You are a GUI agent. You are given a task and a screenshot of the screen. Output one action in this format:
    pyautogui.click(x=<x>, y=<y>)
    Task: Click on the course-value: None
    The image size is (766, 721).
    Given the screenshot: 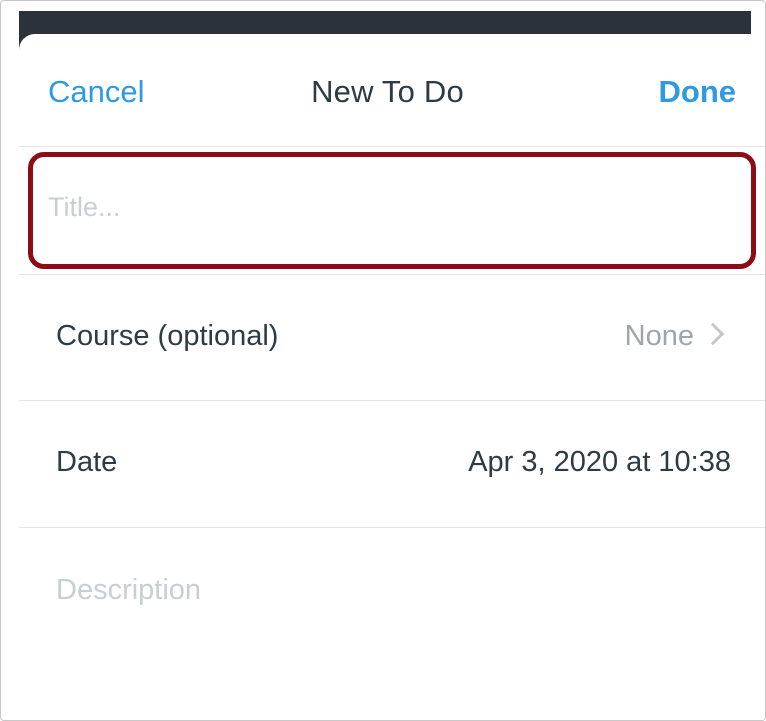 What is the action you would take?
    pyautogui.click(x=659, y=336)
    